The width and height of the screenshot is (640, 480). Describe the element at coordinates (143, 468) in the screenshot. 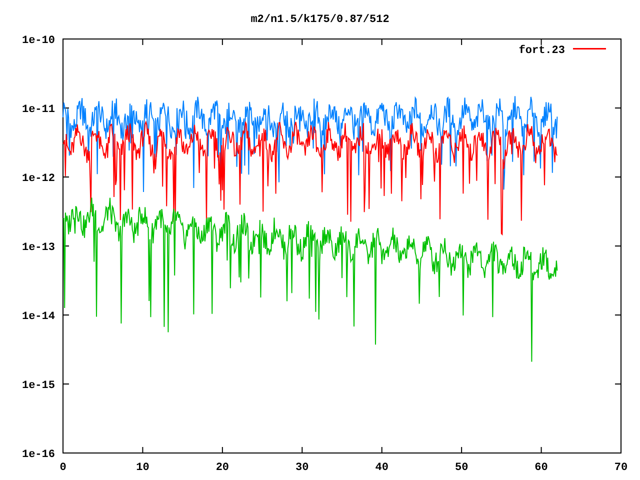

I see `x-tick-label: 10` at that location.